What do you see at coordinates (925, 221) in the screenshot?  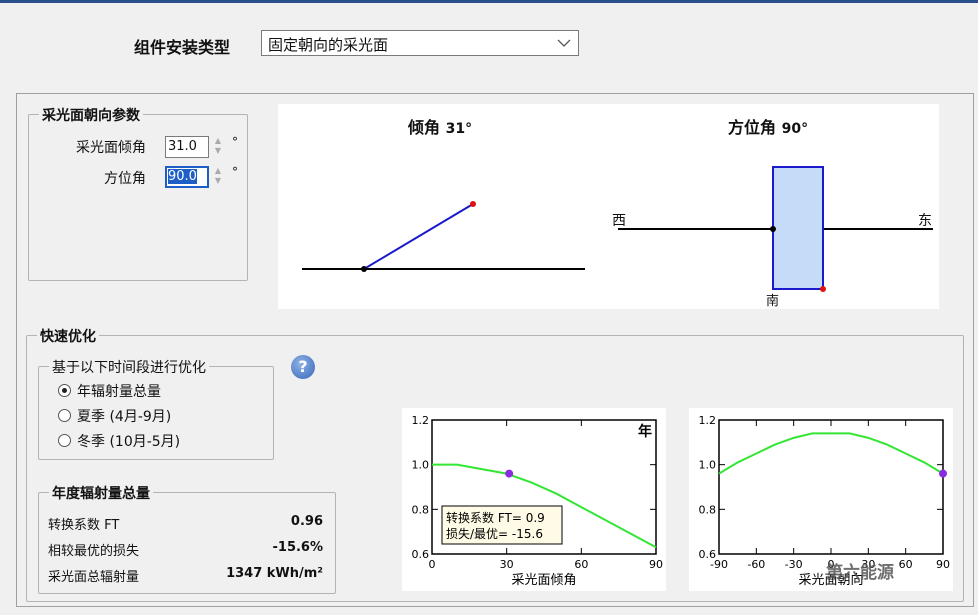 I see `east-label: 东` at bounding box center [925, 221].